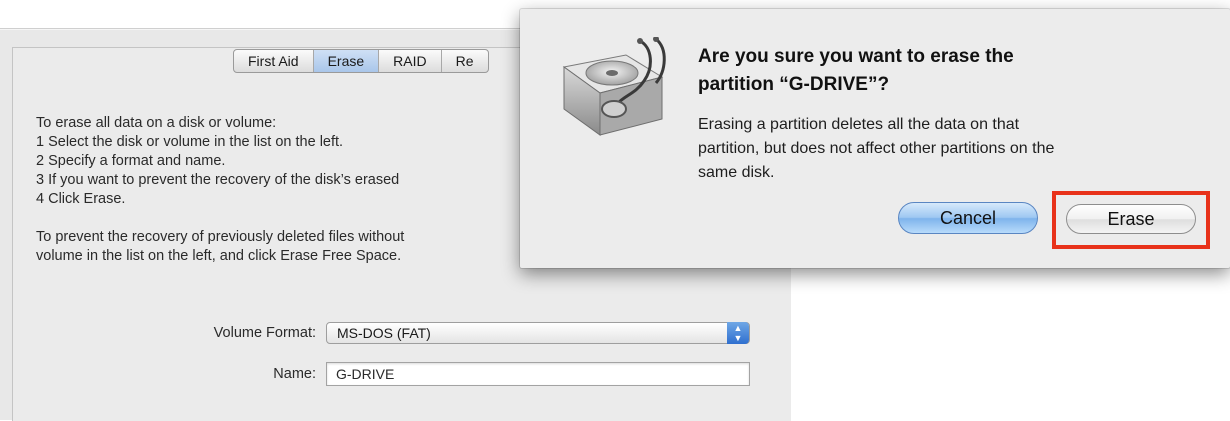 The image size is (1230, 421). Describe the element at coordinates (538, 374) in the screenshot. I see `name-field: G-DRIVE` at that location.